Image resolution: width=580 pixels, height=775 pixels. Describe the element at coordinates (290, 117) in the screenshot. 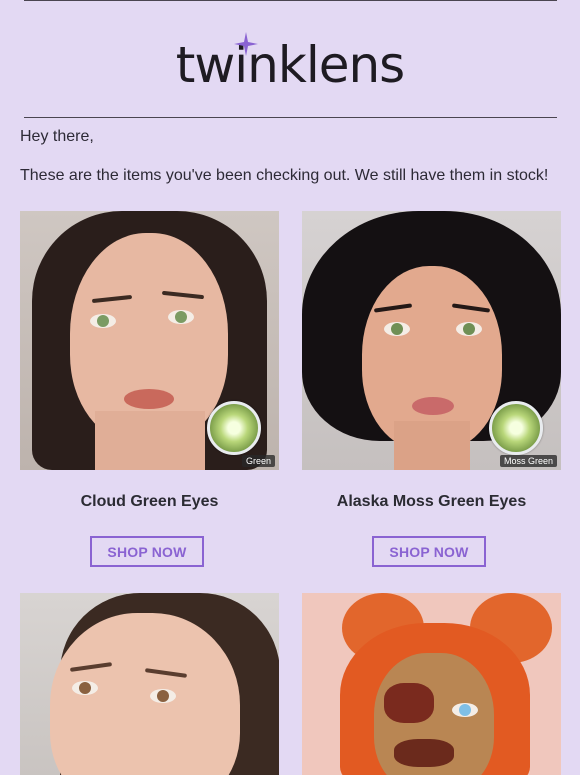

I see `header-divider` at that location.